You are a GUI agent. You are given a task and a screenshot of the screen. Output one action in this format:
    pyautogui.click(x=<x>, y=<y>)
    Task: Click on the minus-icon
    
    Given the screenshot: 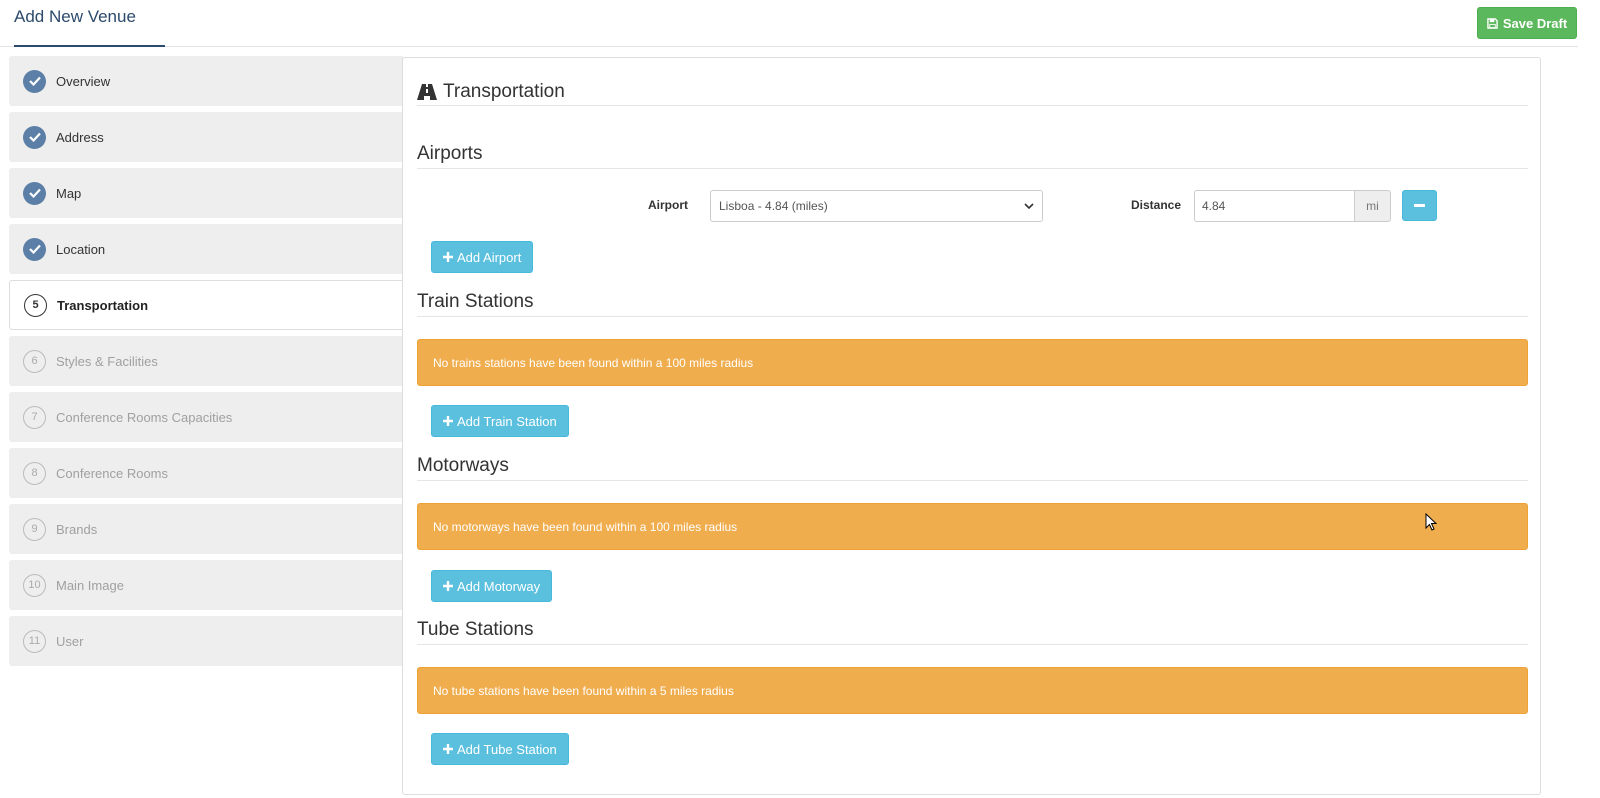 What is the action you would take?
    pyautogui.click(x=1419, y=205)
    